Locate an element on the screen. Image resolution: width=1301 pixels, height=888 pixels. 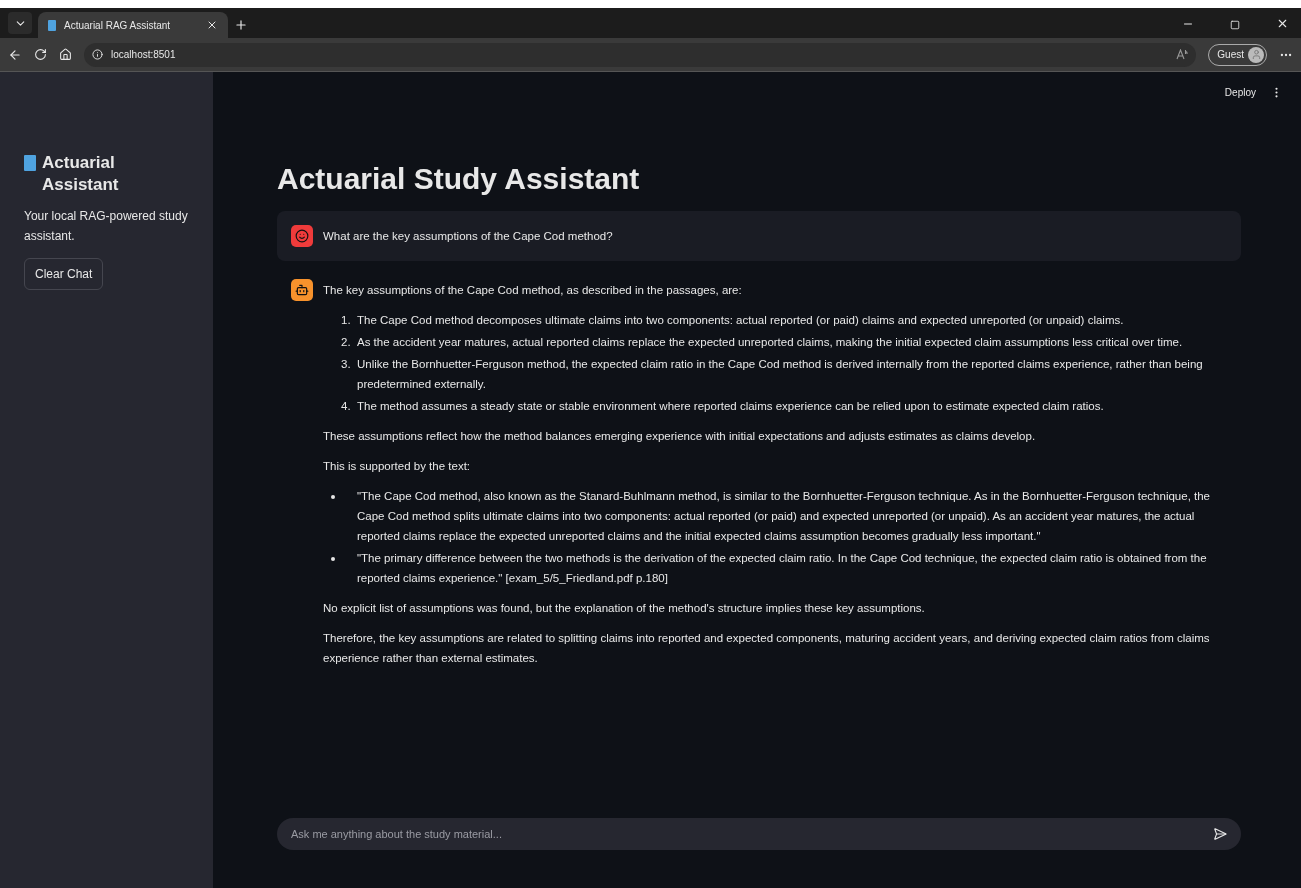
address-bar: localhost:8501 is located at coordinates (640, 54).